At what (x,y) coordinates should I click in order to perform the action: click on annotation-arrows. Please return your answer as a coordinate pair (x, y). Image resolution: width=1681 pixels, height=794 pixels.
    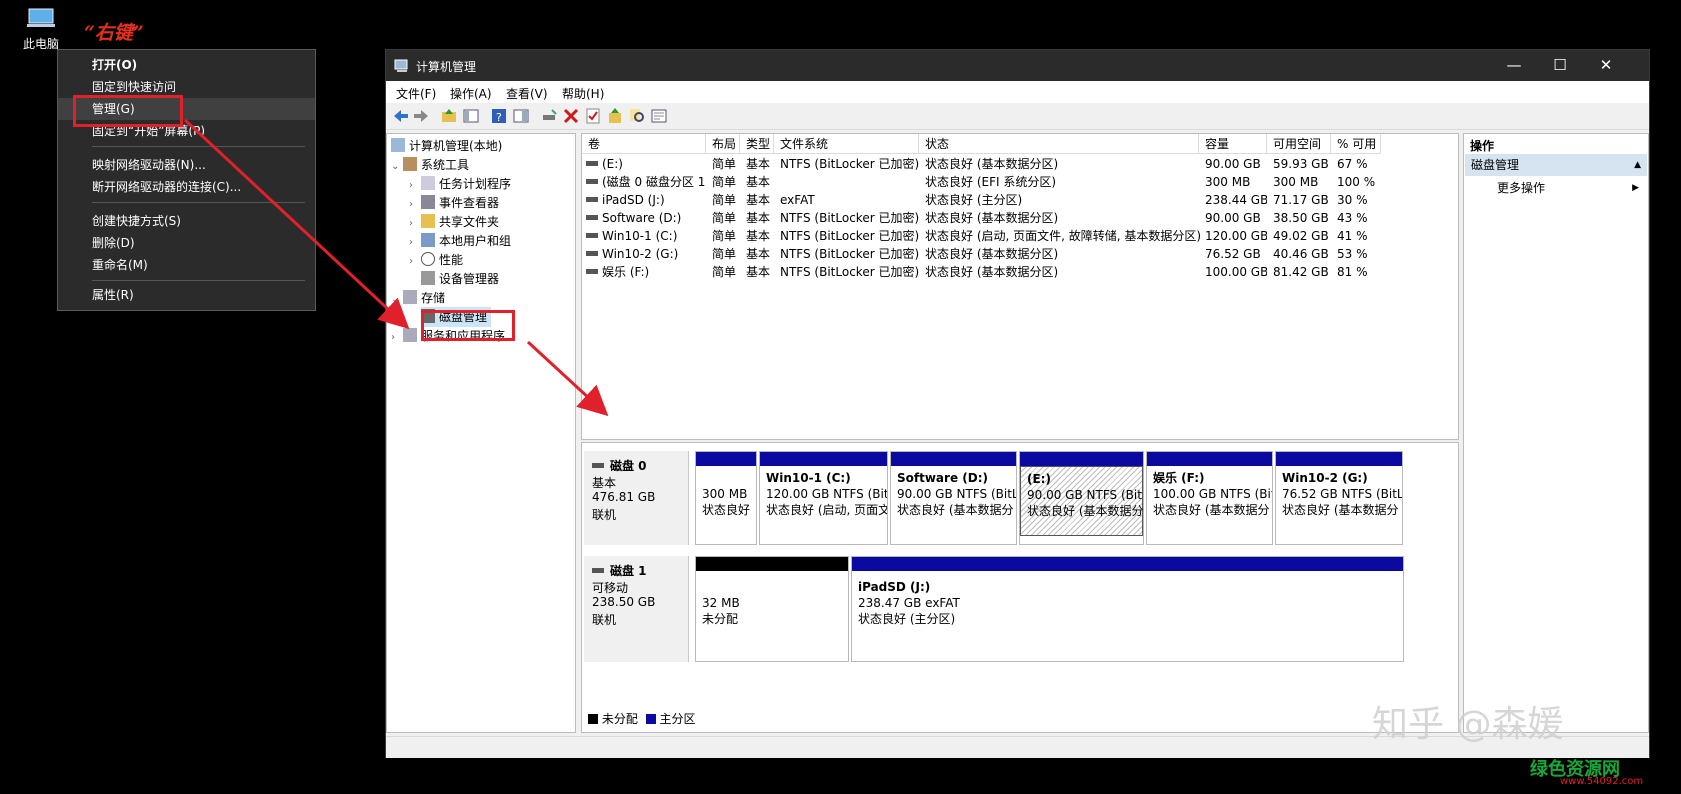
    Looking at the image, I should click on (396, 267).